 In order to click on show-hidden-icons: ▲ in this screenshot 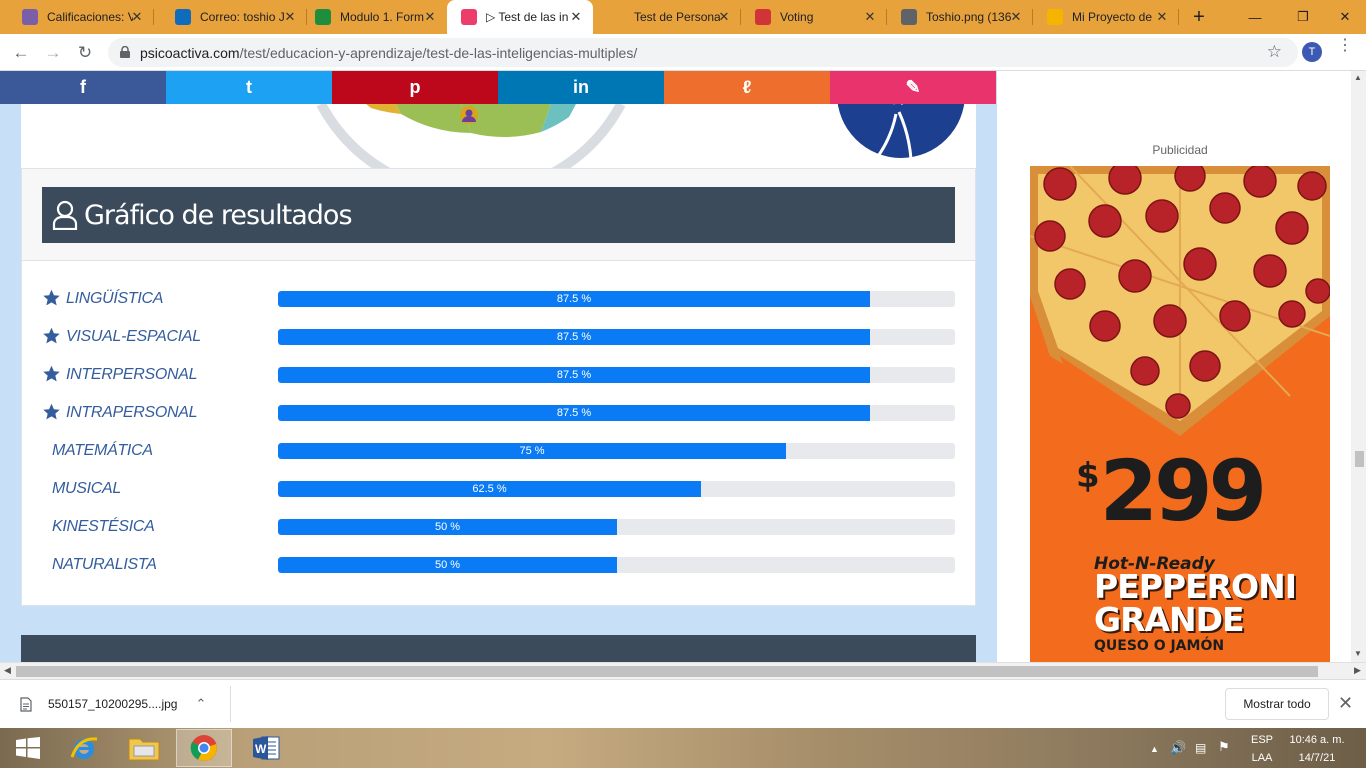, I will do `click(1154, 749)`.